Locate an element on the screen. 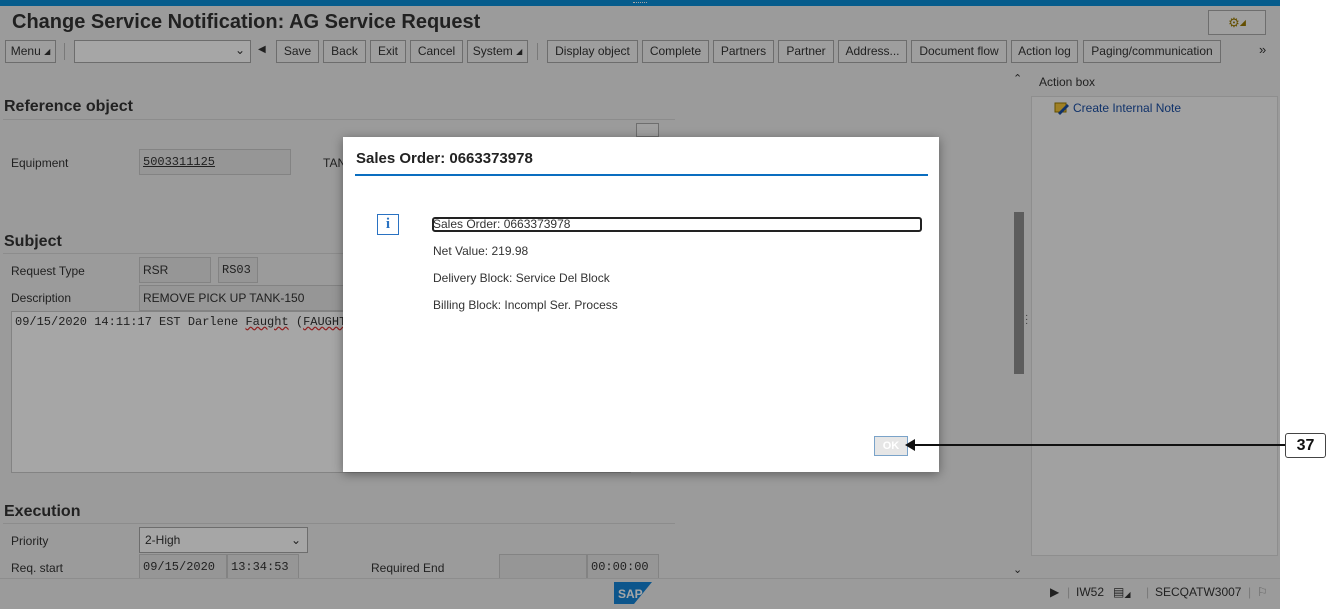 The width and height of the screenshot is (1333, 609). delivery-block-line: Delivery Block: Service Del Block is located at coordinates (521, 278).